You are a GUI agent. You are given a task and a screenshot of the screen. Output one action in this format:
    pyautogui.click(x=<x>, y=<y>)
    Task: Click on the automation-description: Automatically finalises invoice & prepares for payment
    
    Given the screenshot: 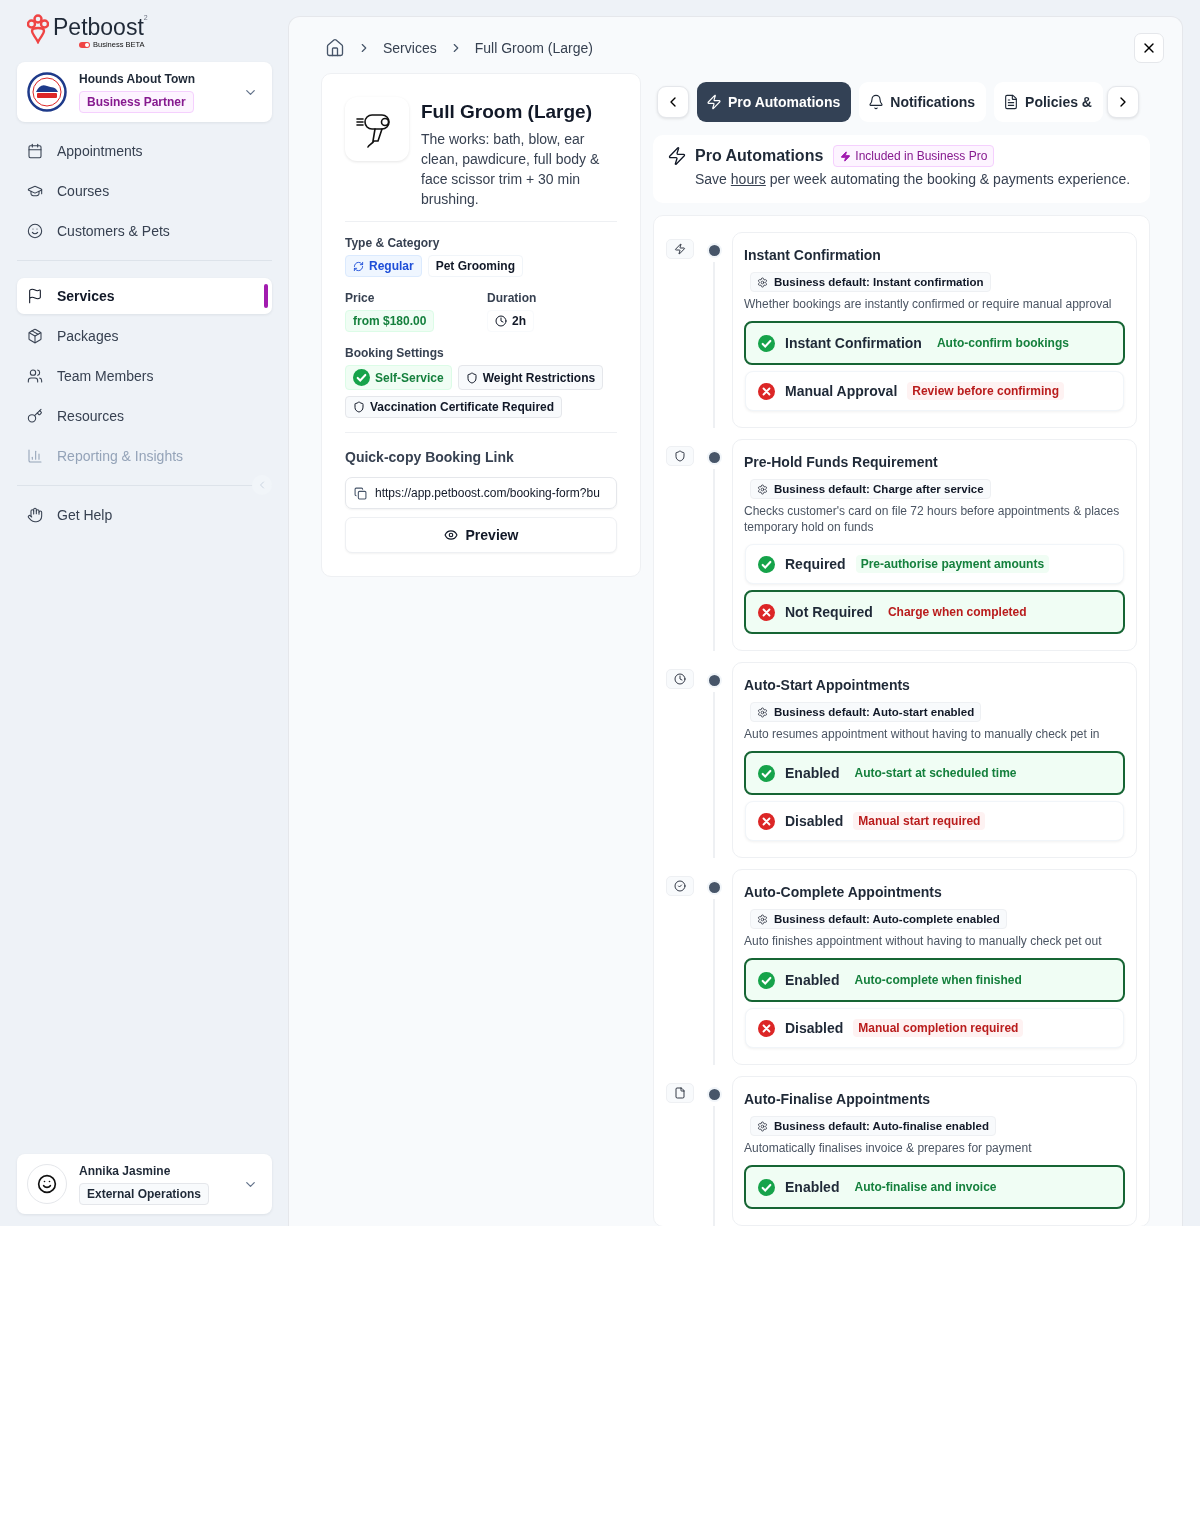 What is the action you would take?
    pyautogui.click(x=888, y=1148)
    